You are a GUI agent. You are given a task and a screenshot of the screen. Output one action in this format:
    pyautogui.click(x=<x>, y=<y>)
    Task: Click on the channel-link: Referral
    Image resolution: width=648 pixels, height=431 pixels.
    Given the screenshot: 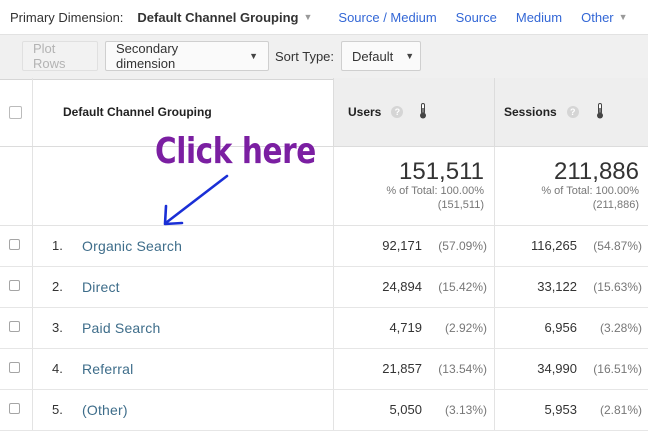 What is the action you would take?
    pyautogui.click(x=107, y=369)
    